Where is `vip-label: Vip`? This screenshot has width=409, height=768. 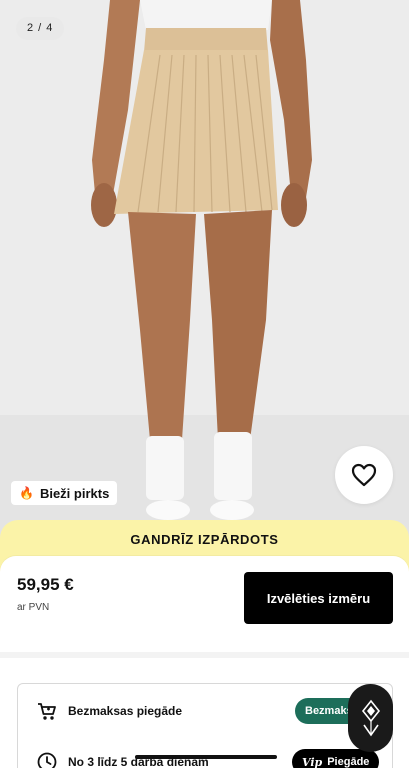
vip-label: Vip is located at coordinates (312, 761).